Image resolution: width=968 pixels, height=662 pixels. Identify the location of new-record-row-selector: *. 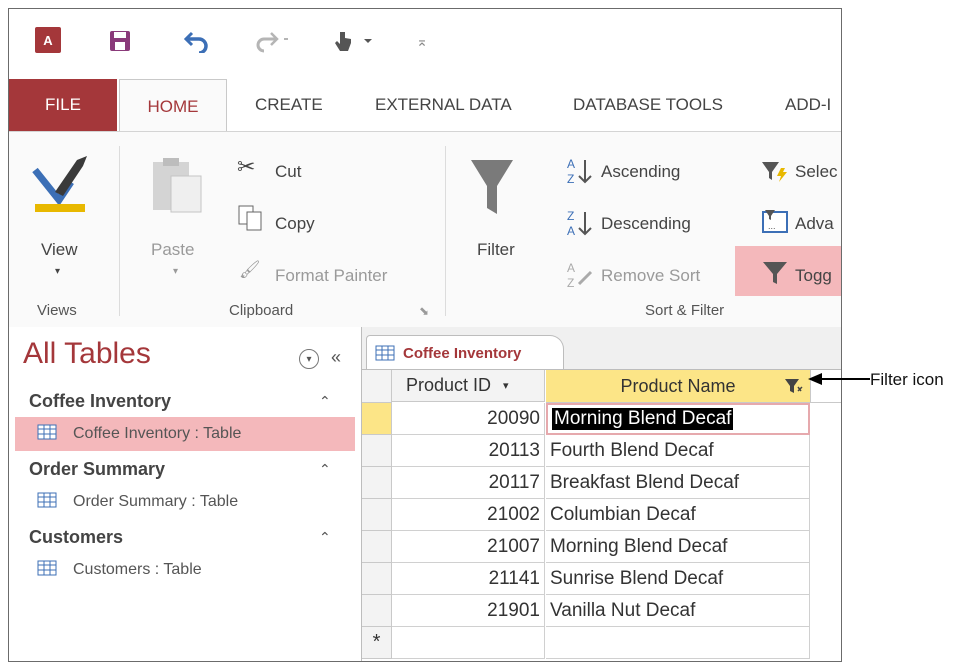
(377, 643).